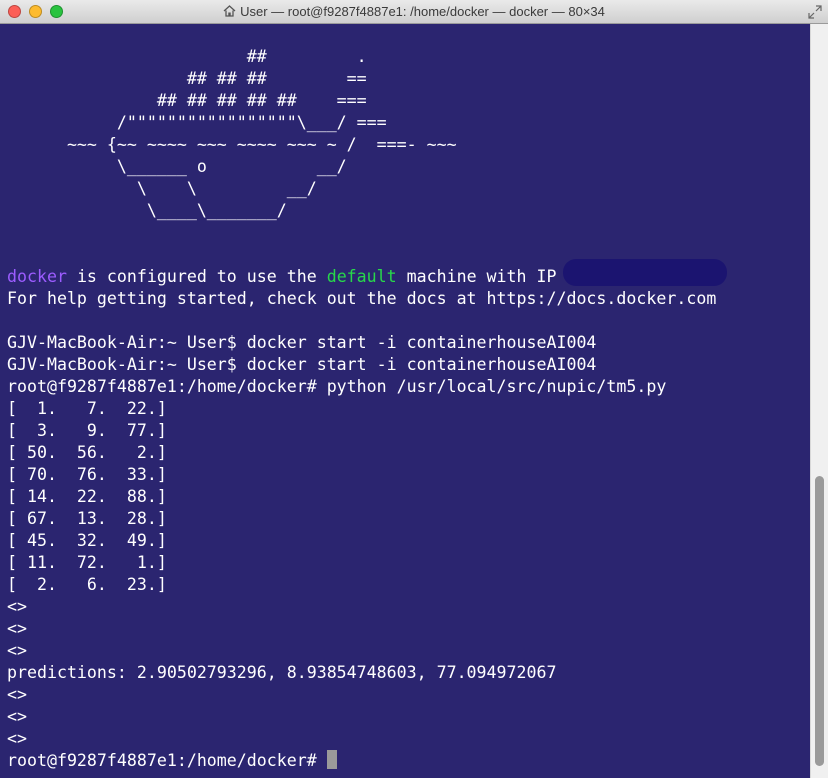 This screenshot has height=778, width=828. Describe the element at coordinates (361, 276) in the screenshot. I see `default-word: default` at that location.